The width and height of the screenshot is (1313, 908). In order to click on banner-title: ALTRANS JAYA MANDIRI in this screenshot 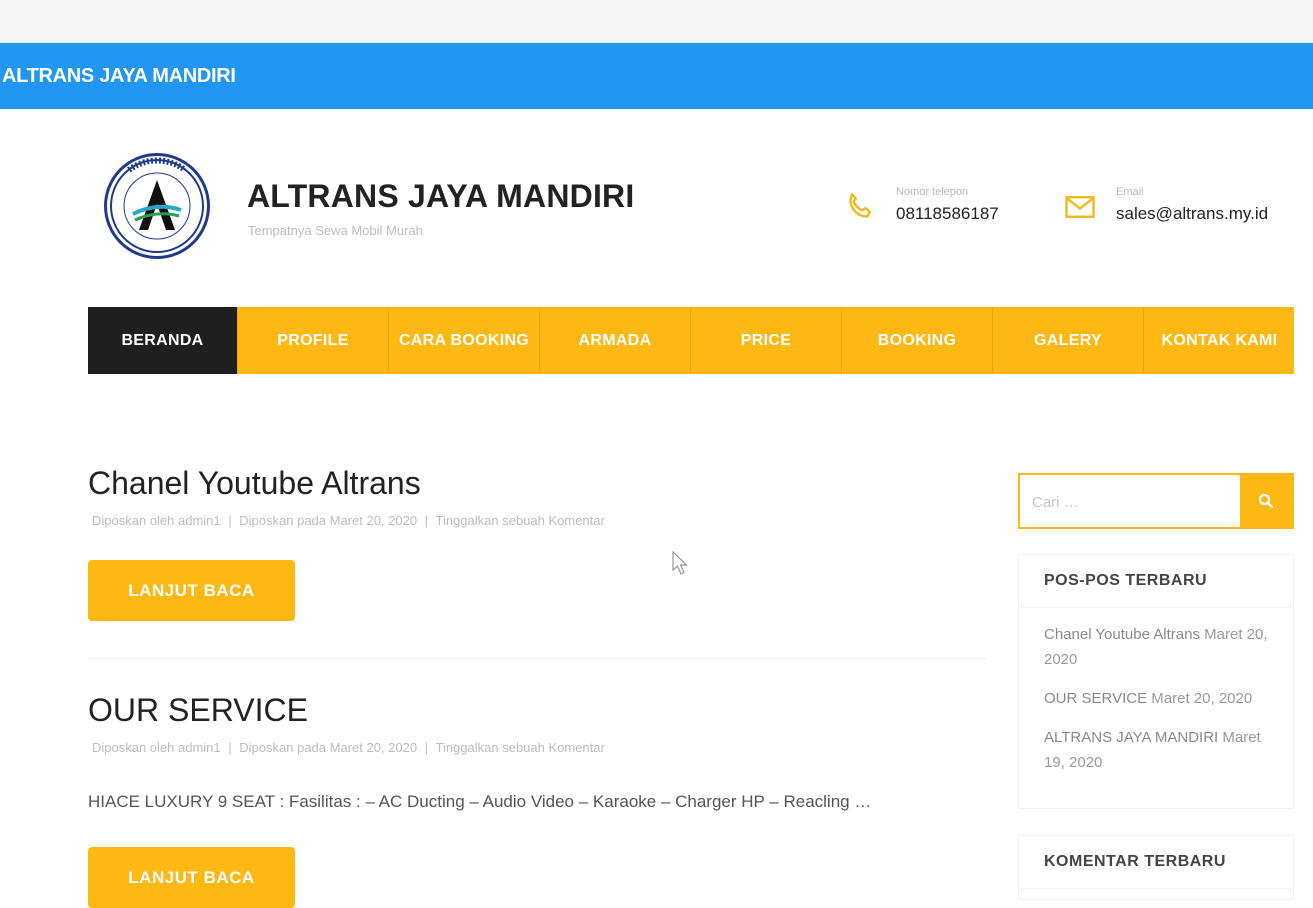, I will do `click(119, 76)`.